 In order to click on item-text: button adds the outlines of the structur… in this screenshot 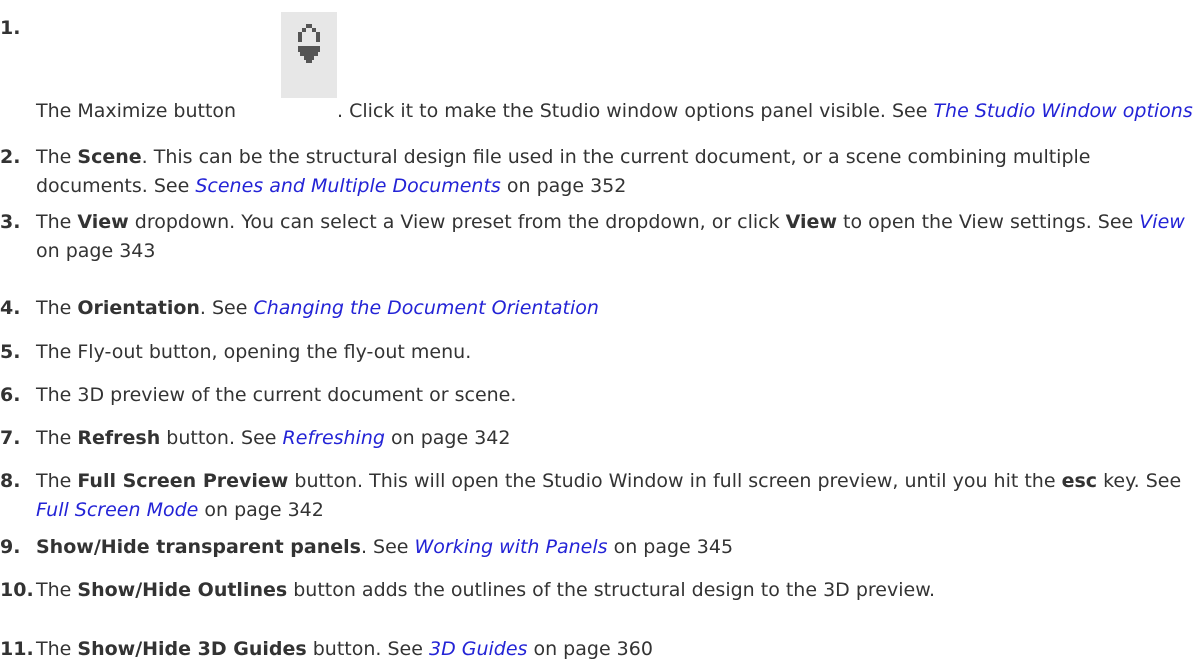, I will do `click(611, 590)`.